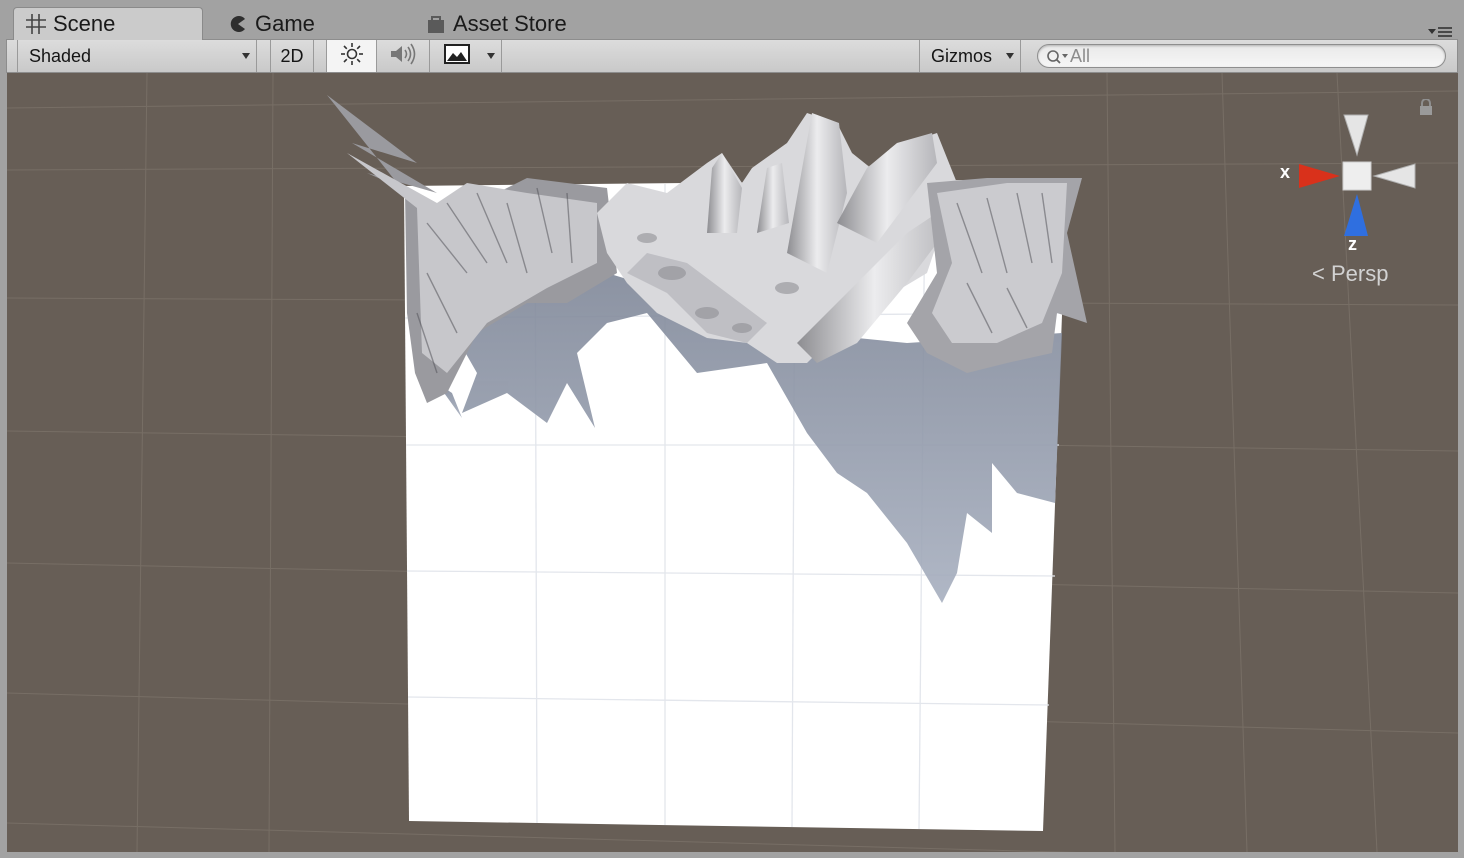 The width and height of the screenshot is (1464, 858). What do you see at coordinates (1241, 56) in the screenshot?
I see `search-input: All` at bounding box center [1241, 56].